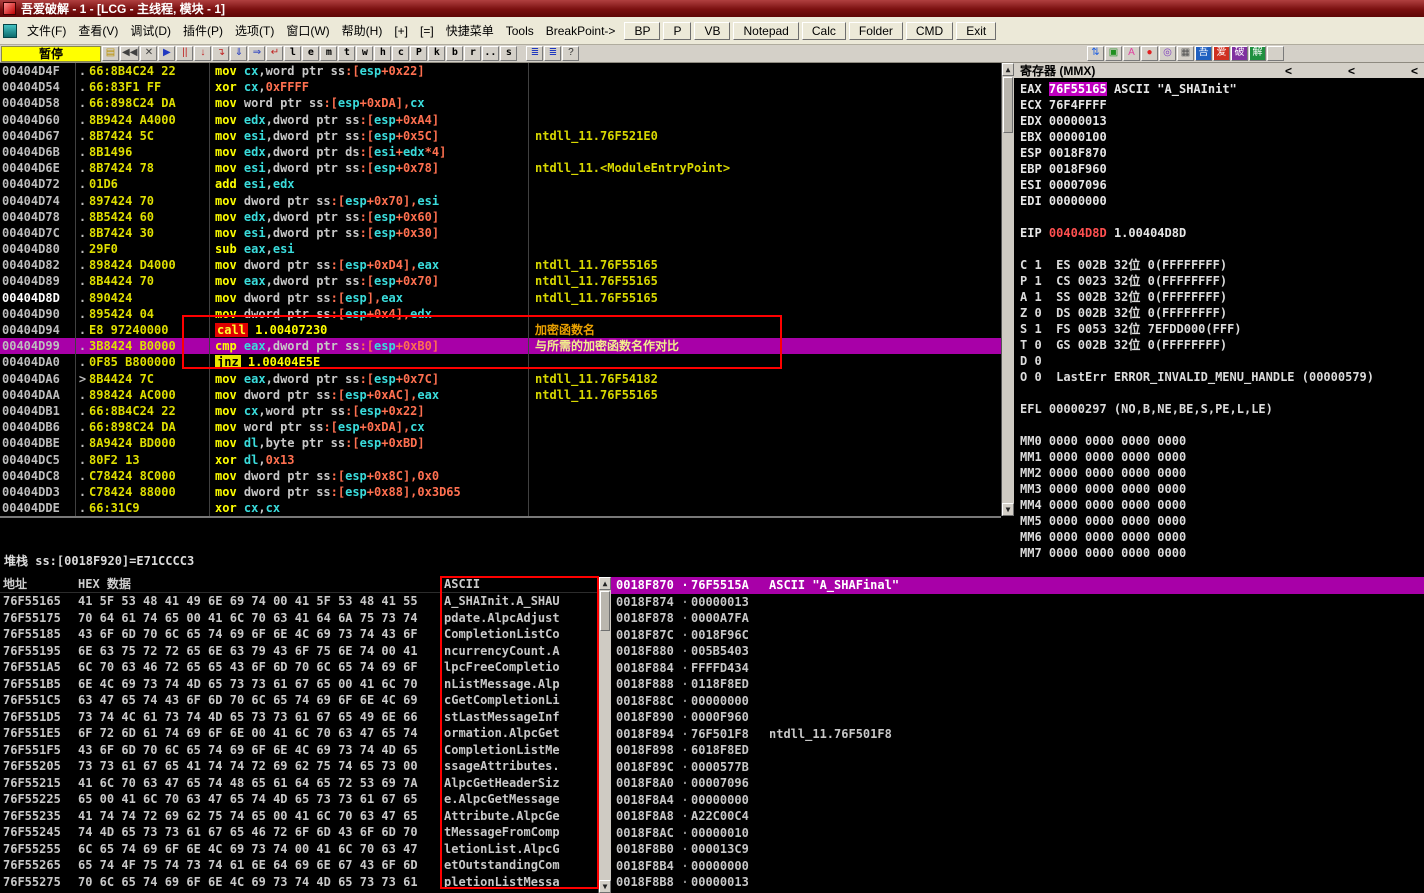 The height and width of the screenshot is (893, 1424). What do you see at coordinates (553, 53) in the screenshot?
I see `appearance-icon: ≣` at bounding box center [553, 53].